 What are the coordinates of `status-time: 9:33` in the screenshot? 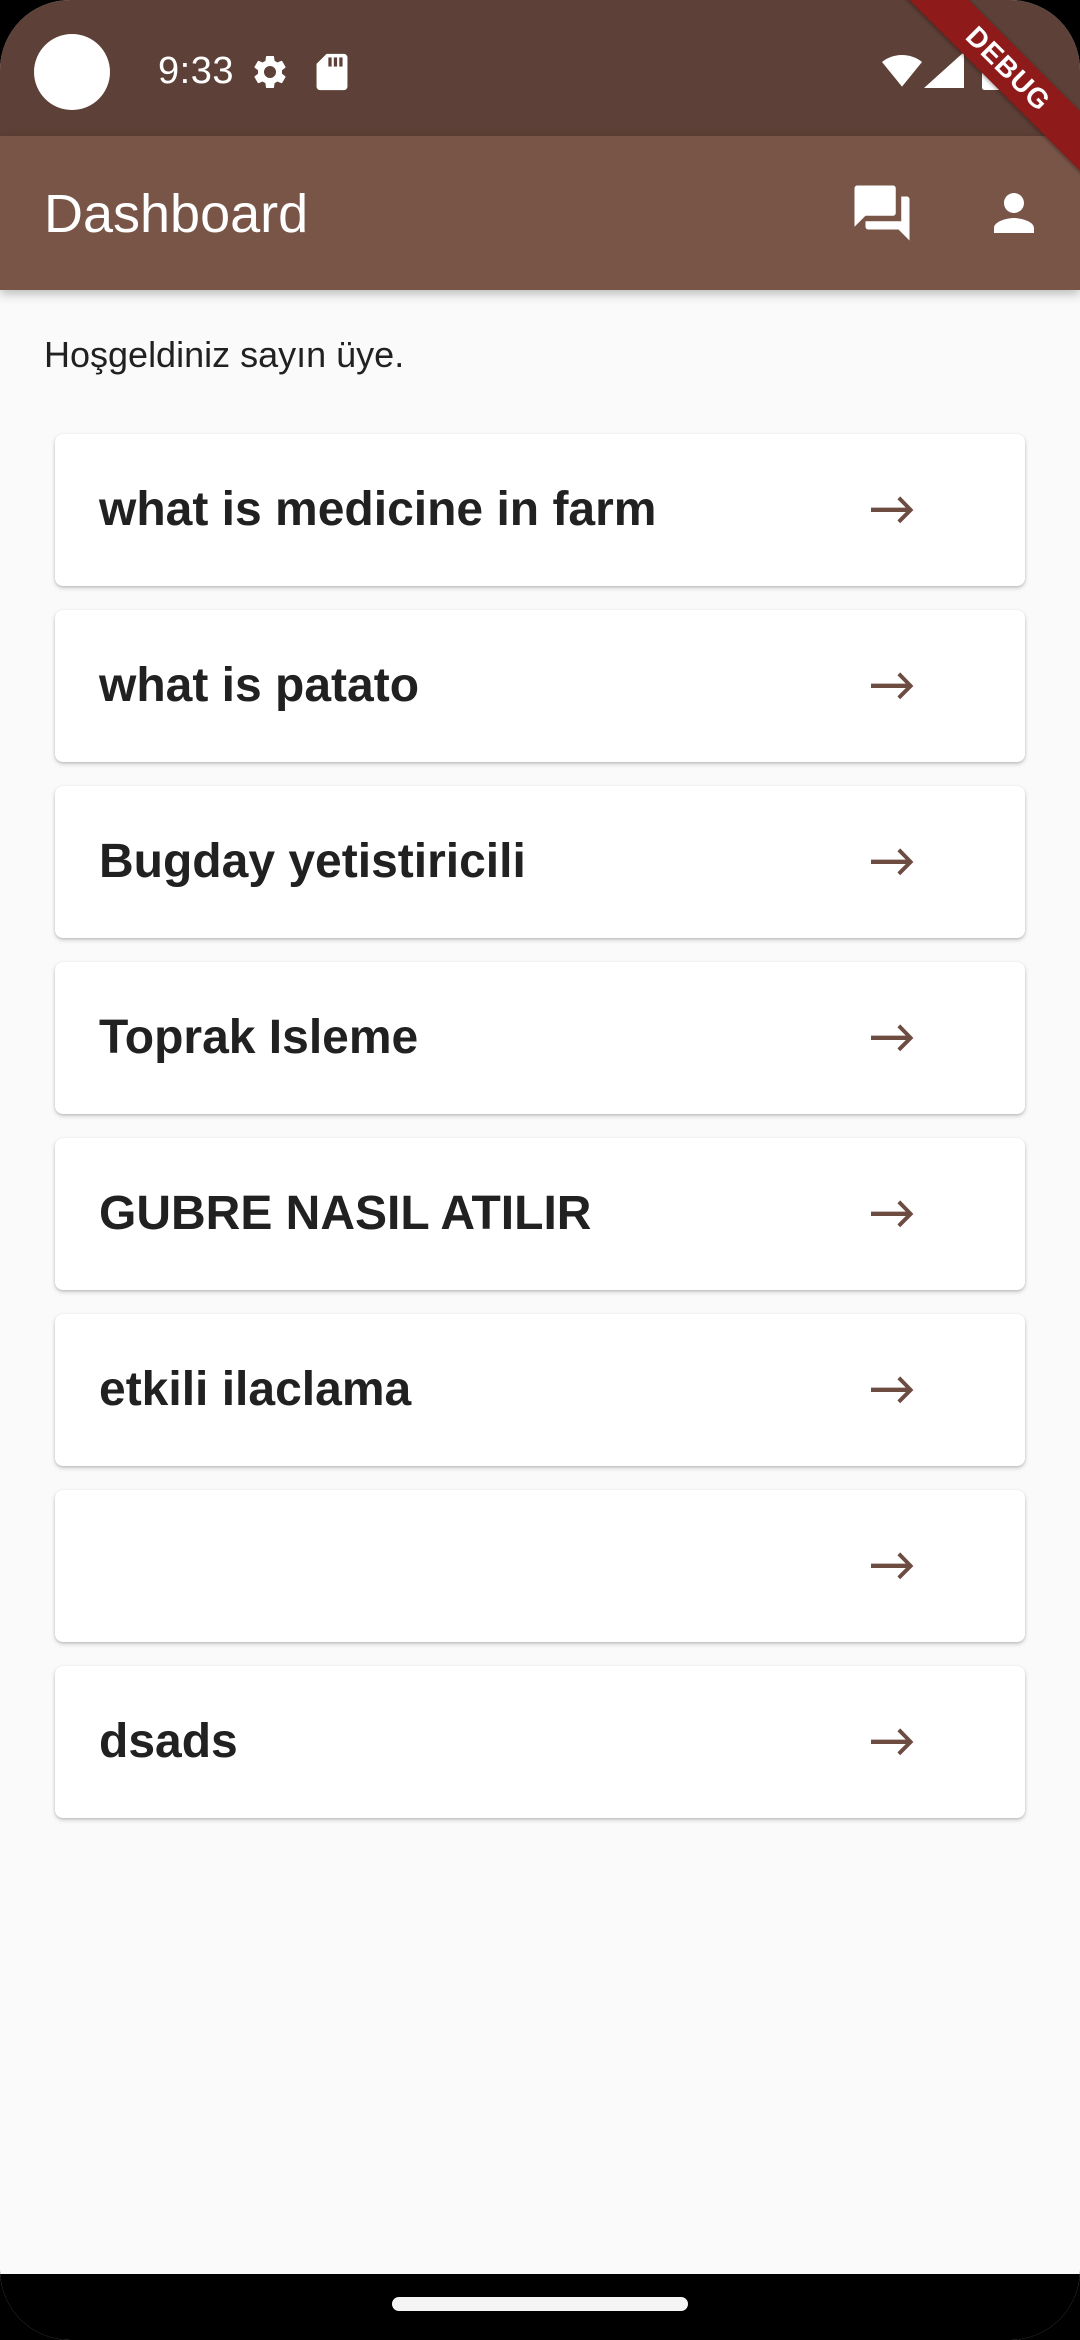 It's located at (196, 71).